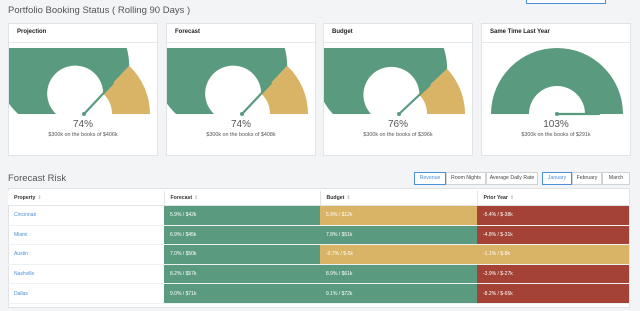 This screenshot has height=311, width=640. I want to click on table-header-row: Property ⇕ Forecast ⇕ Budget ⇕ Prior Year ⇕, so click(318, 198).